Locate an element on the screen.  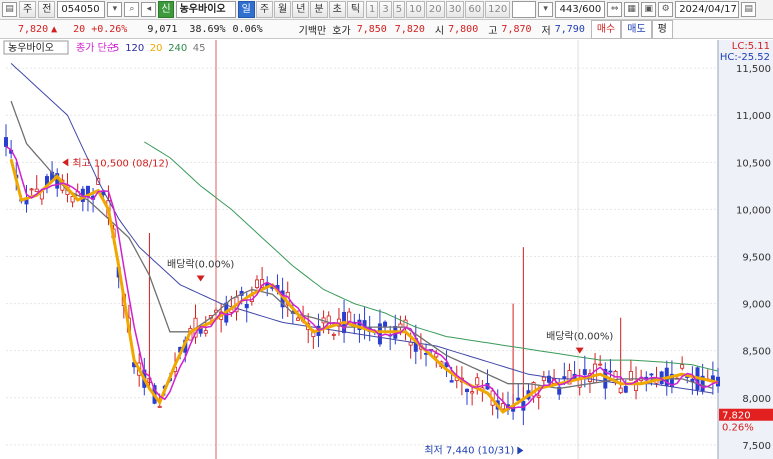
legend-item-3: 20 is located at coordinates (156, 48).